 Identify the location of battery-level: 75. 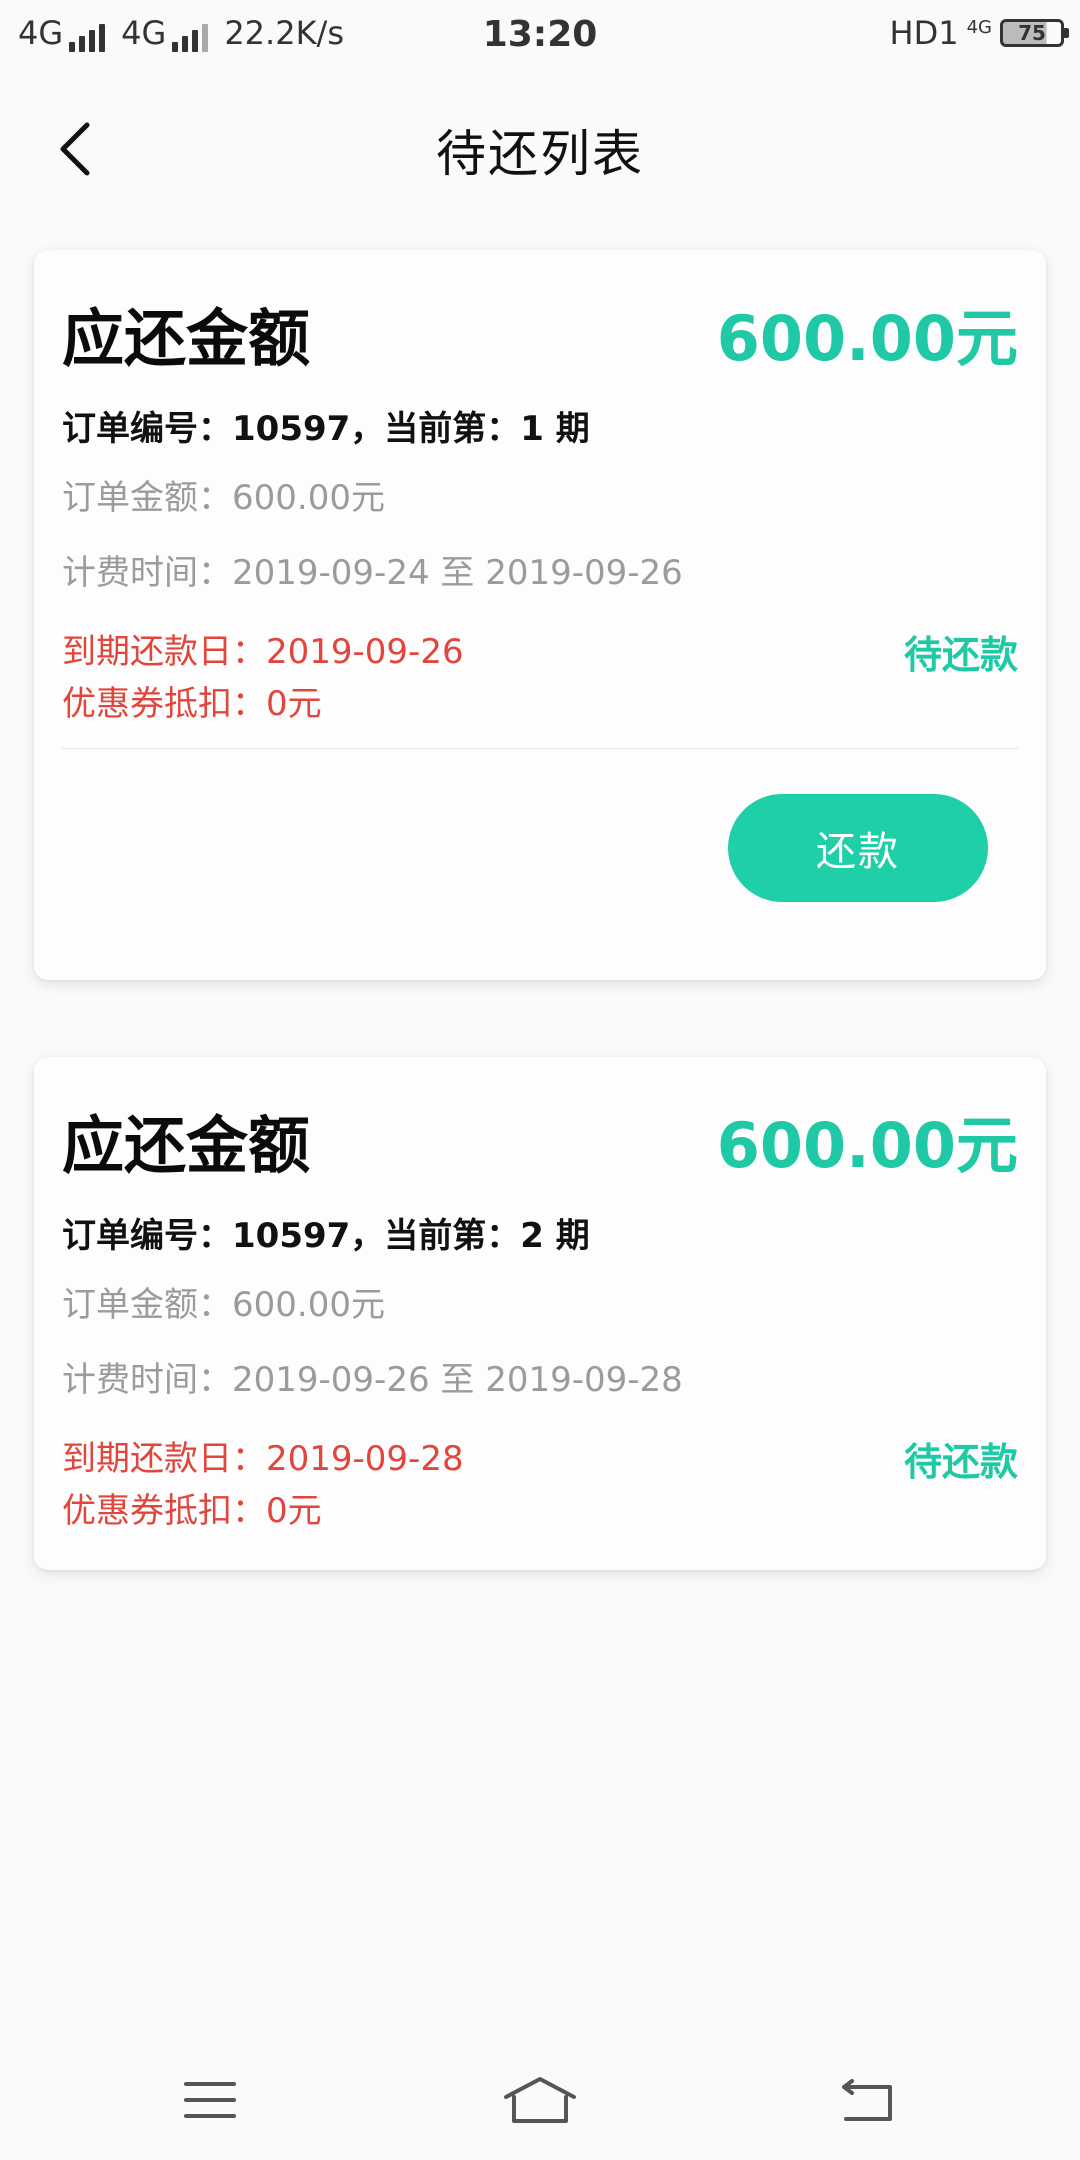
(1032, 33).